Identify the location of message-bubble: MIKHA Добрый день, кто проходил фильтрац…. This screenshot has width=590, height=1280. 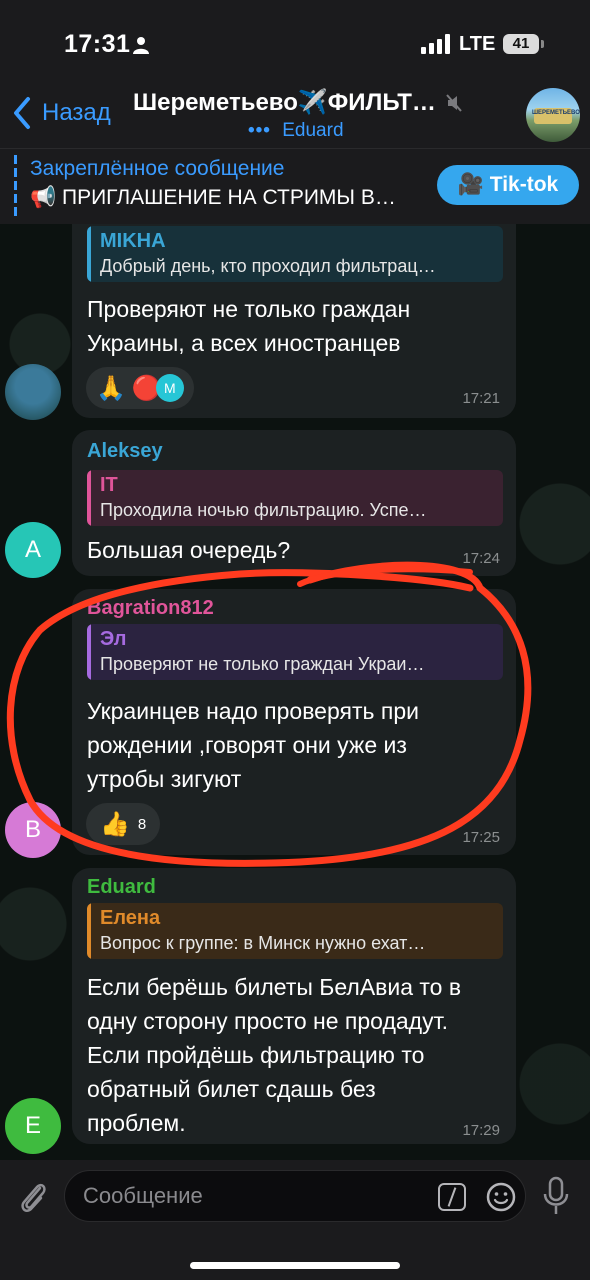
(294, 321).